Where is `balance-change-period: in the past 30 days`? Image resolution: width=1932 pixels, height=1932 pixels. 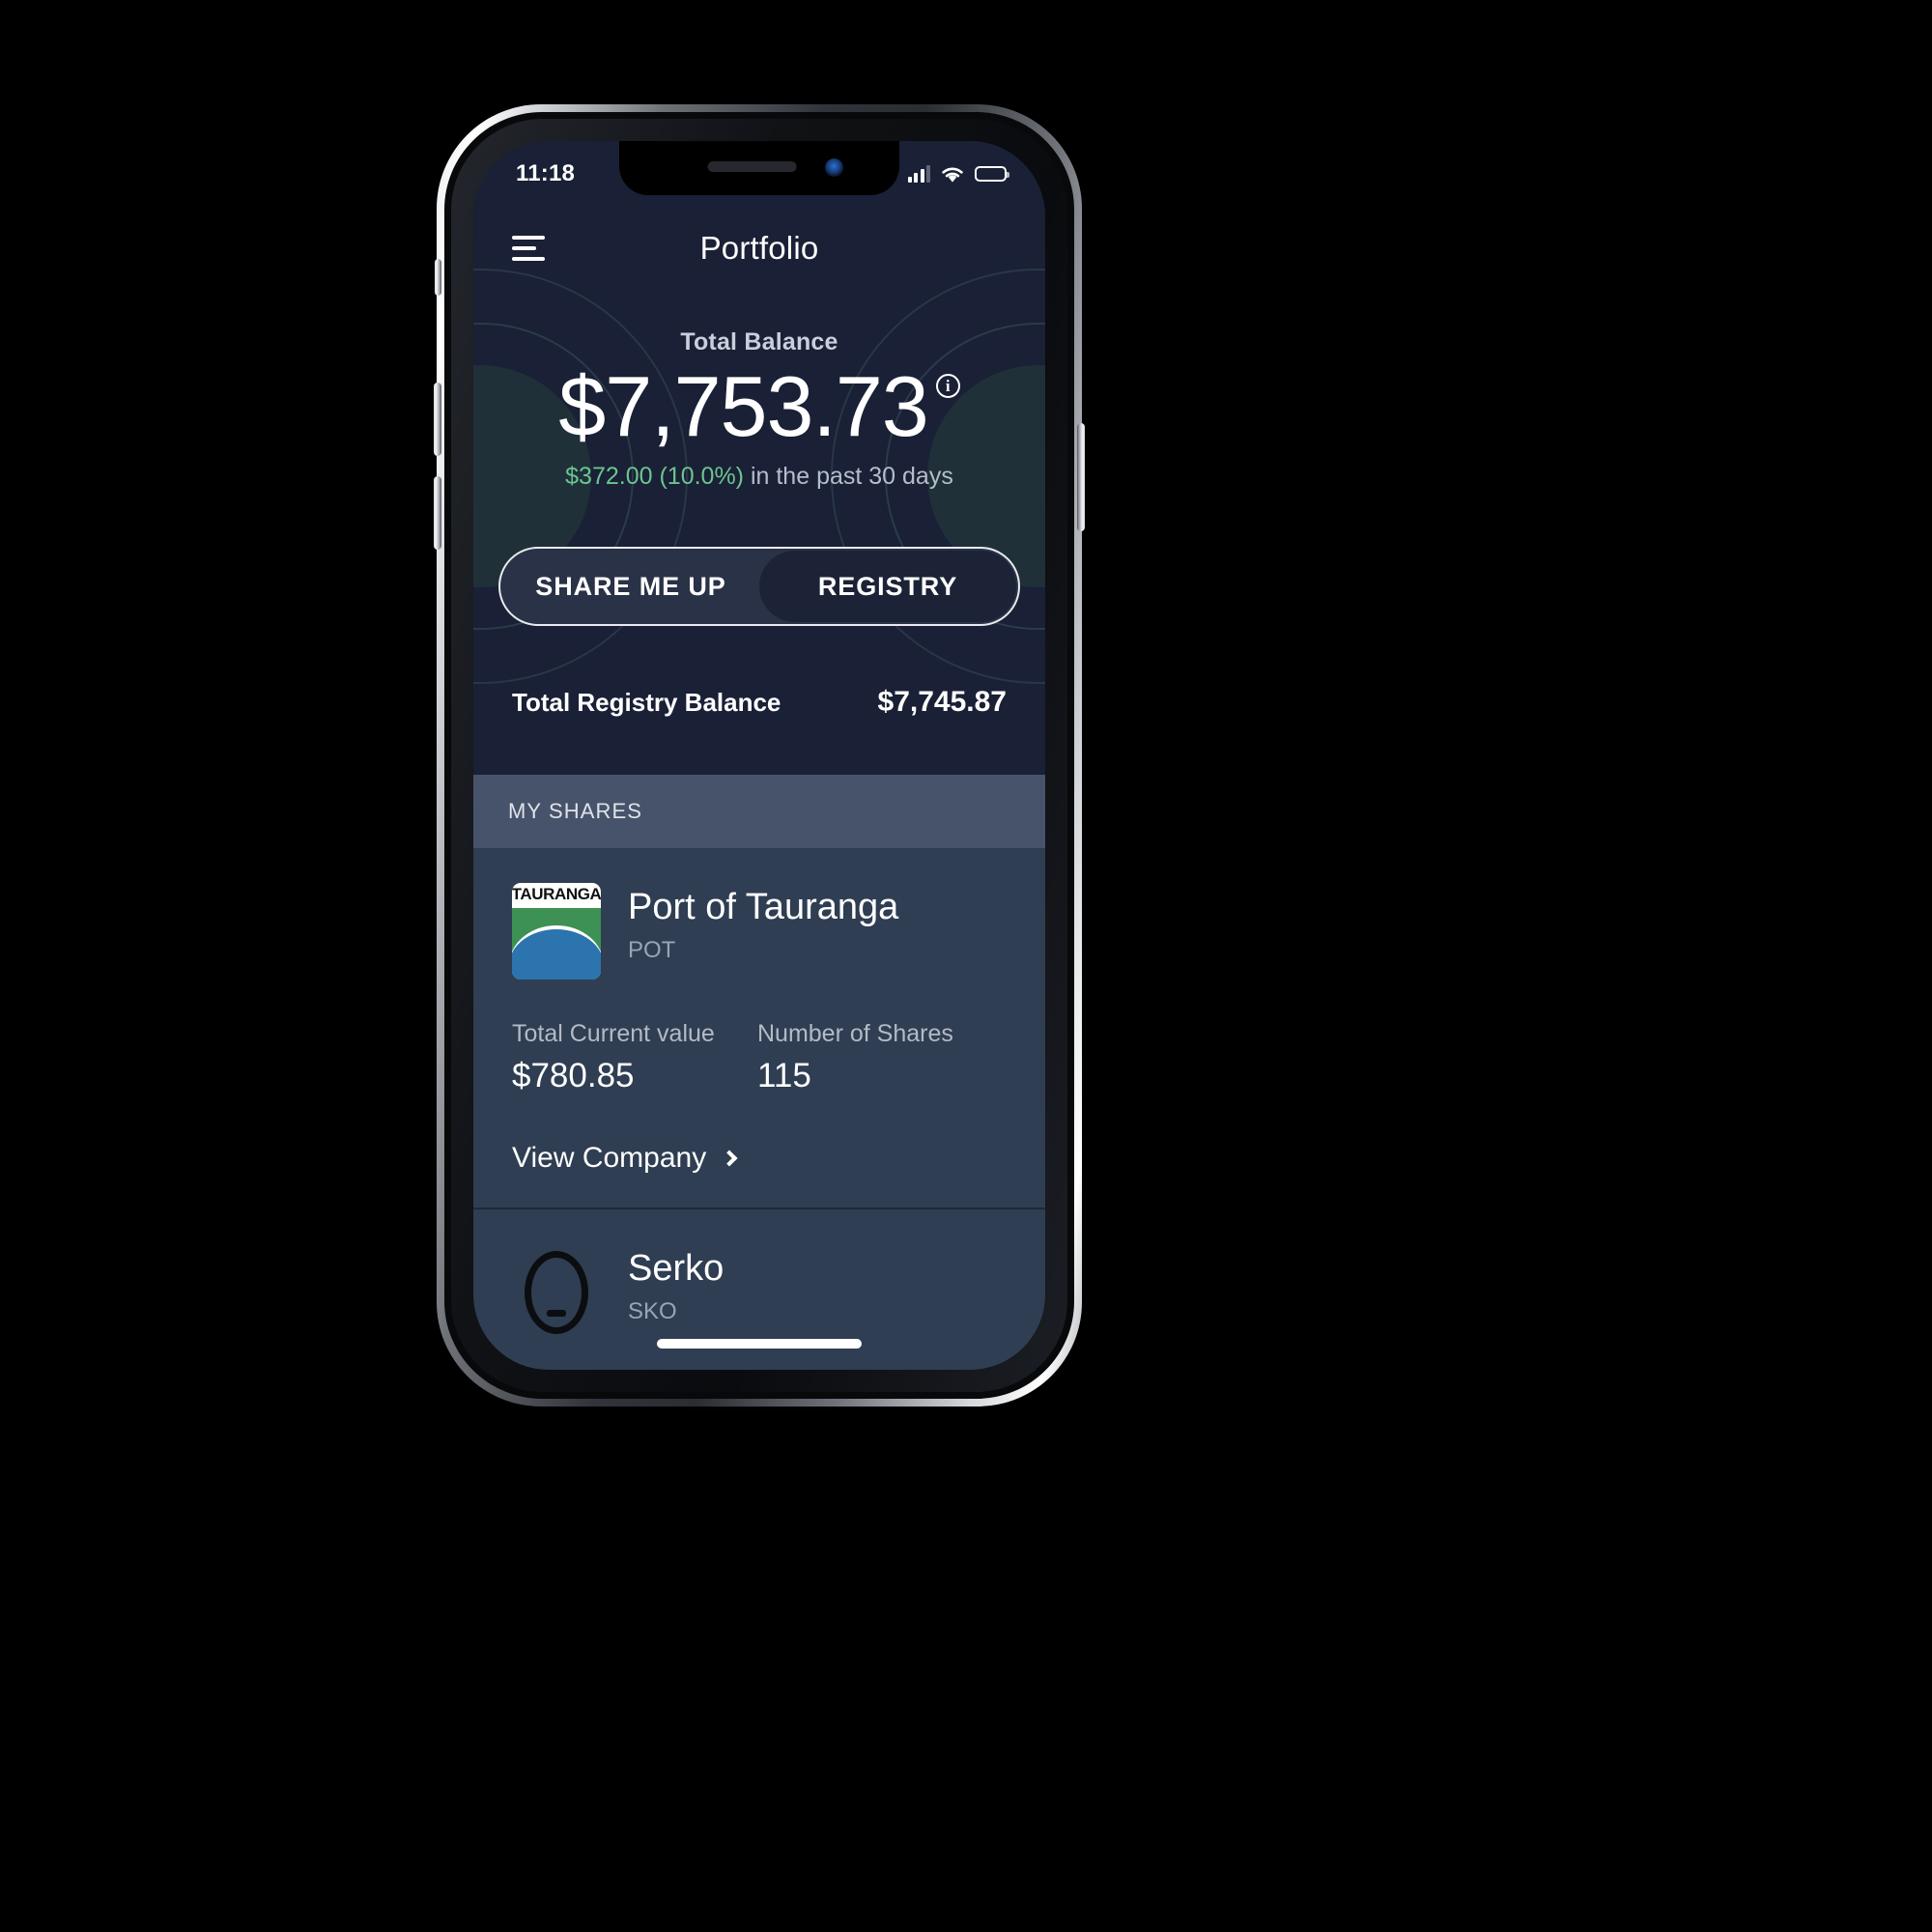 balance-change-period: in the past 30 days is located at coordinates (848, 477).